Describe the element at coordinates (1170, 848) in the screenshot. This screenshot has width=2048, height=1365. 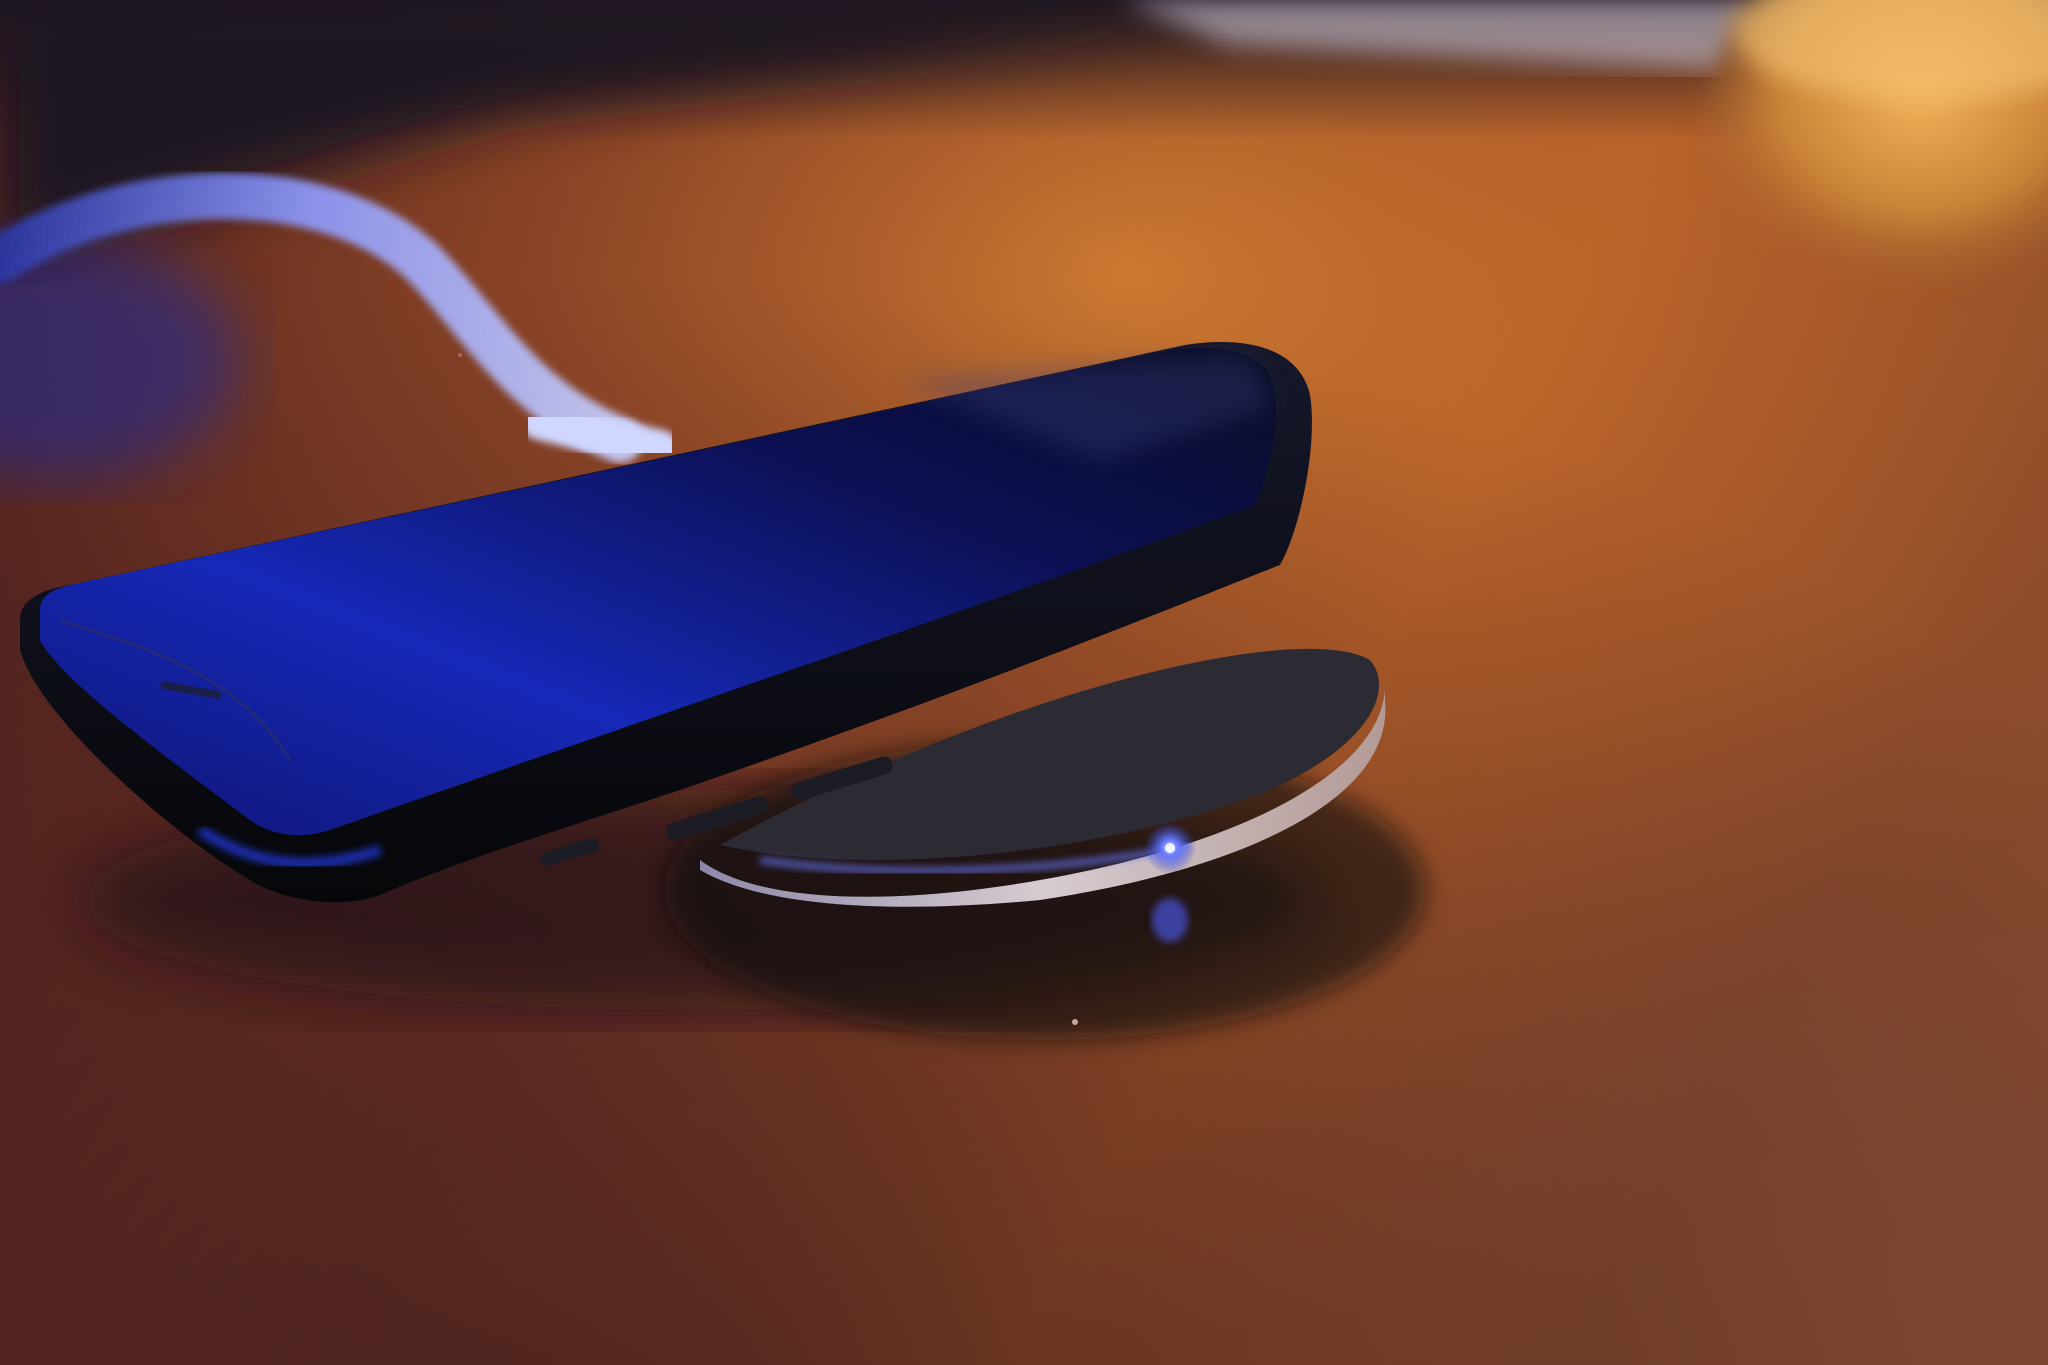
I see `charging-led-core` at that location.